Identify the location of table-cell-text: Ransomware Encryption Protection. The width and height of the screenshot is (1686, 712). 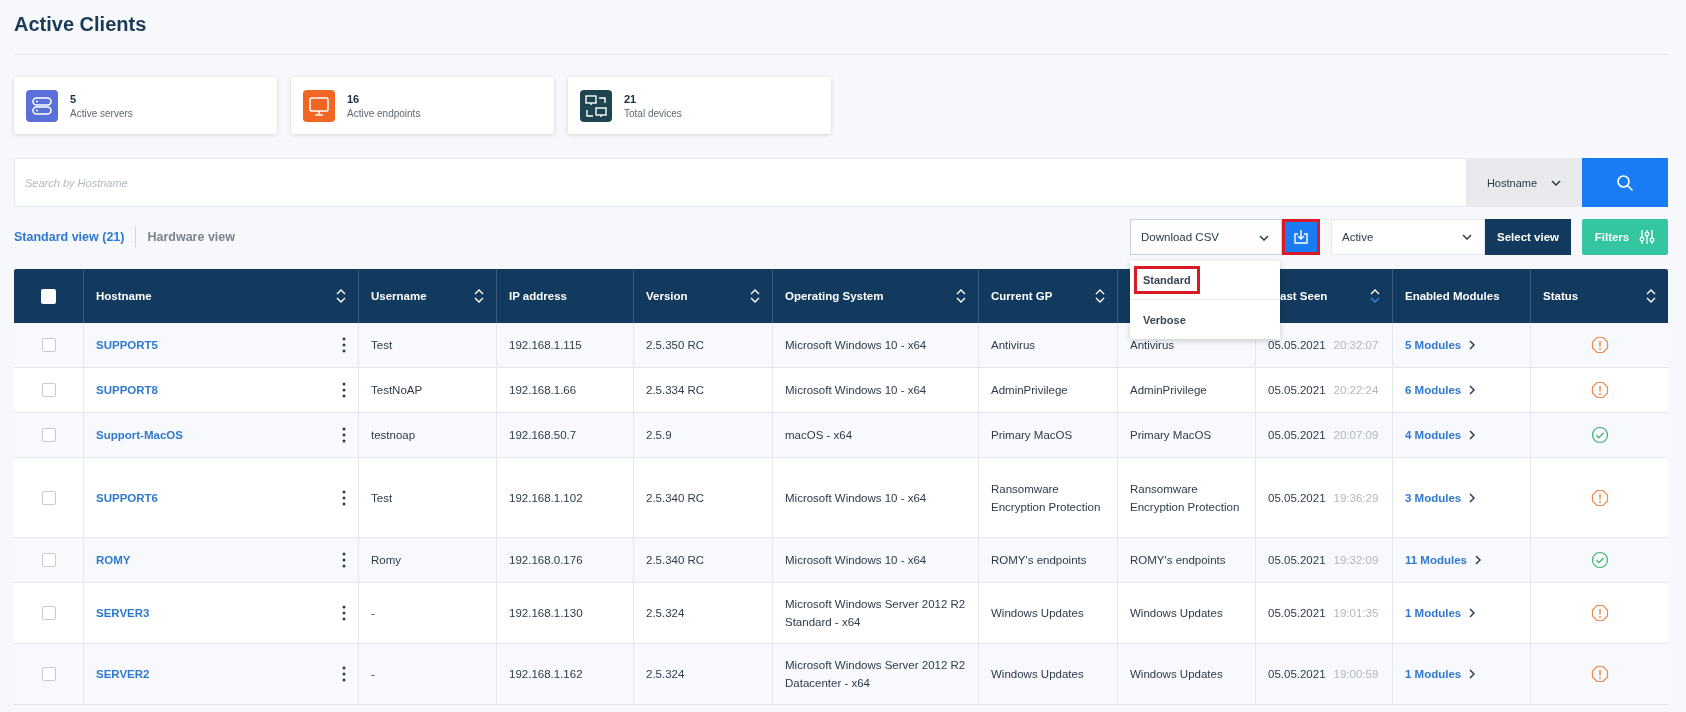
(1185, 498).